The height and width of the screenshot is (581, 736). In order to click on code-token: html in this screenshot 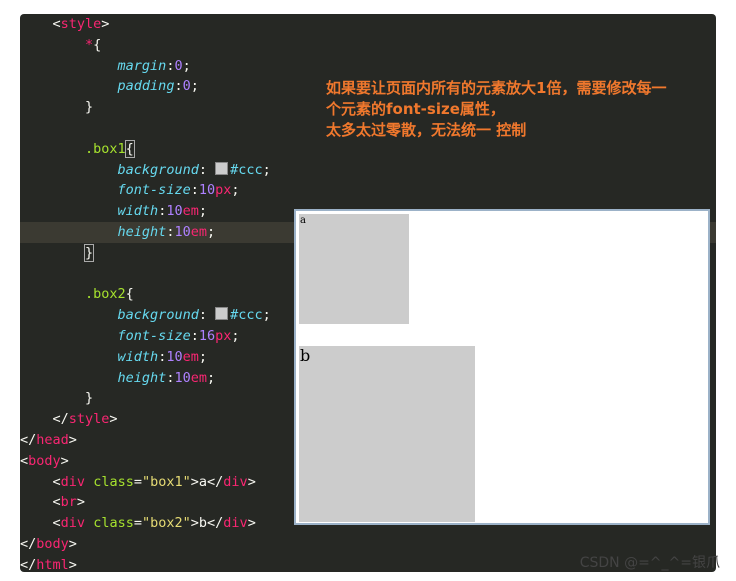, I will do `click(52, 564)`.